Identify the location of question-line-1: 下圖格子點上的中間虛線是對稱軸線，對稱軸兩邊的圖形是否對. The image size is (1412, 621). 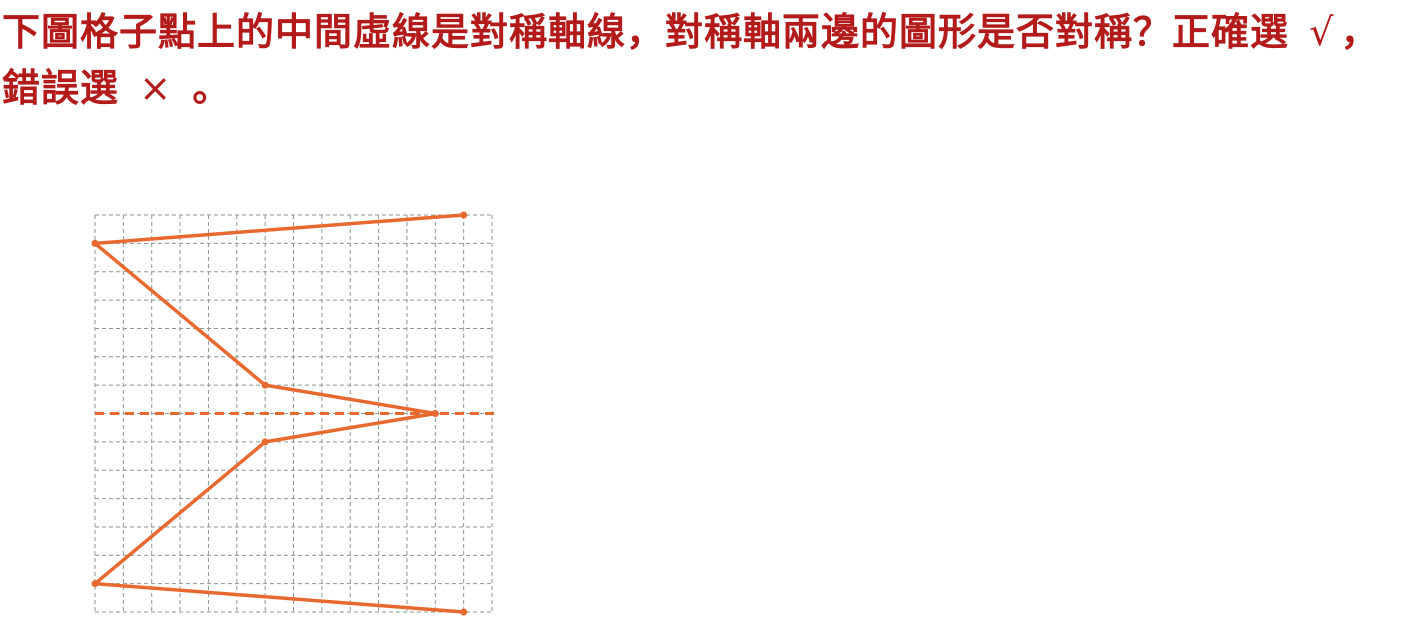
(548, 32).